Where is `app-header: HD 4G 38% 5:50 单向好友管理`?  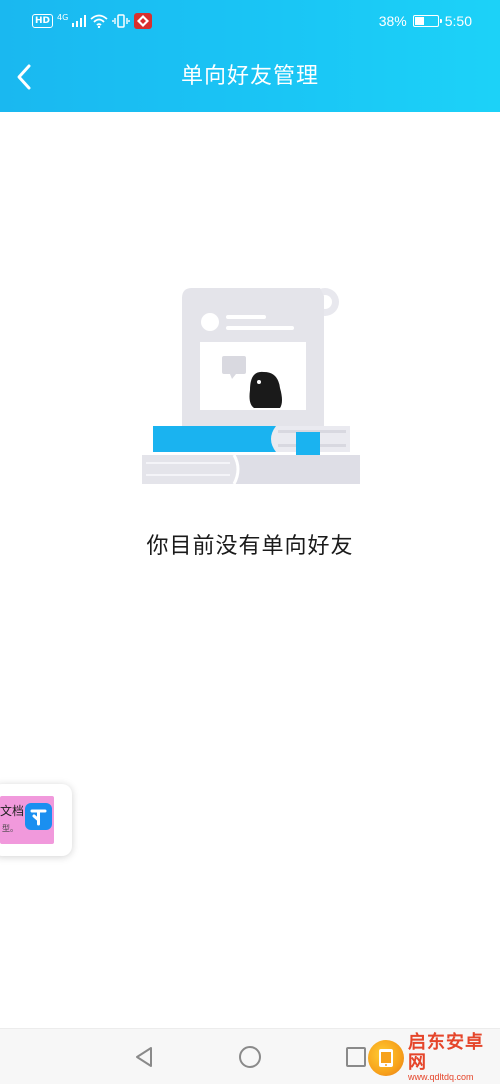 app-header: HD 4G 38% 5:50 单向好友管理 is located at coordinates (250, 56).